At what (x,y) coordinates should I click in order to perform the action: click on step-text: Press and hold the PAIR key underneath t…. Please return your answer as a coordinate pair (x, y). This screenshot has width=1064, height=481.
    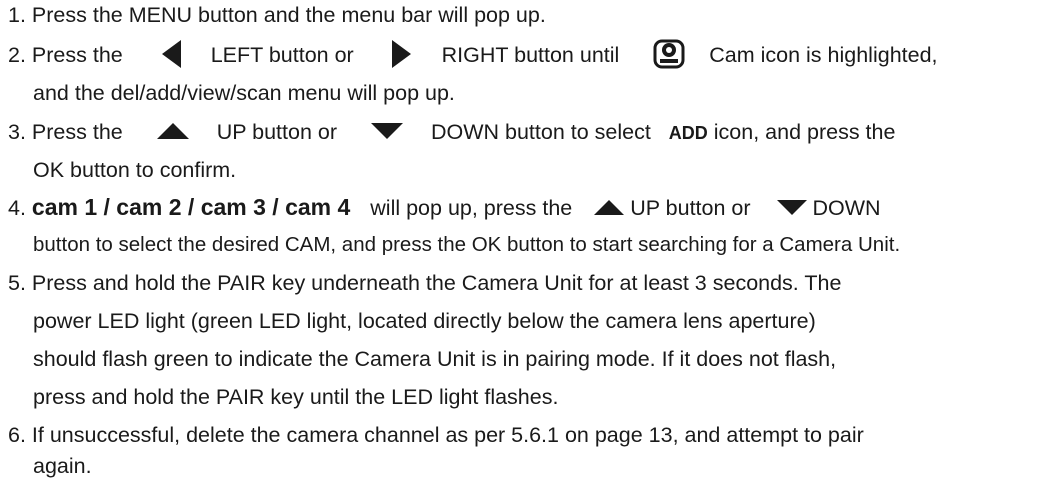
    Looking at the image, I should click on (436, 283).